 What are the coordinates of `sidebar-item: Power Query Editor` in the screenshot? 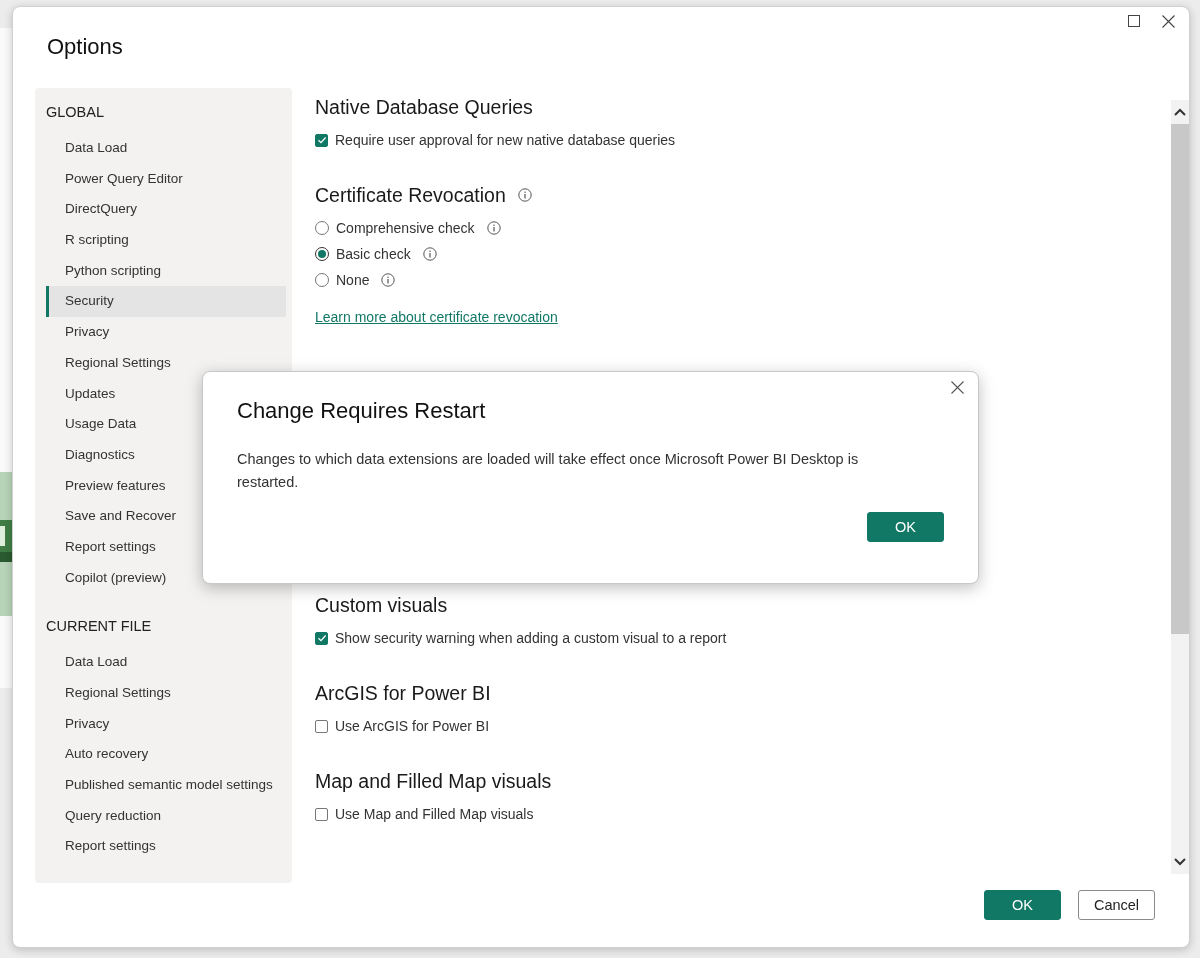 It's located at (166, 179).